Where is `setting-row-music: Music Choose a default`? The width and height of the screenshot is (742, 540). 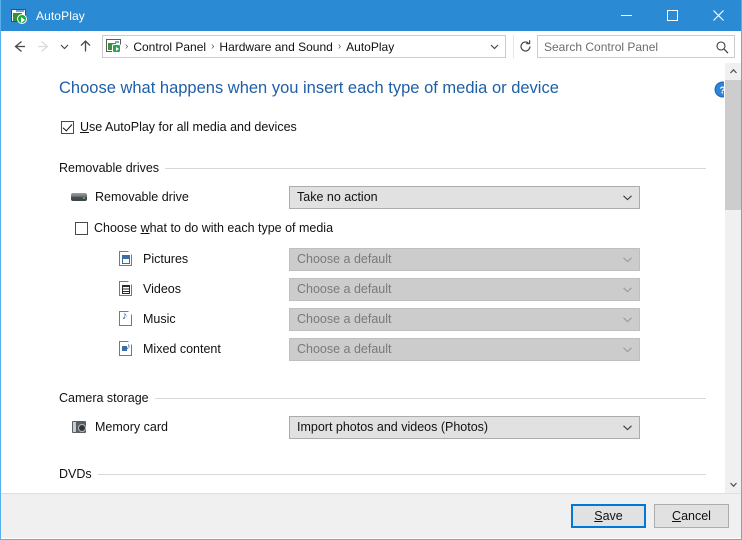
setting-row-music: Music Choose a default is located at coordinates (382, 319).